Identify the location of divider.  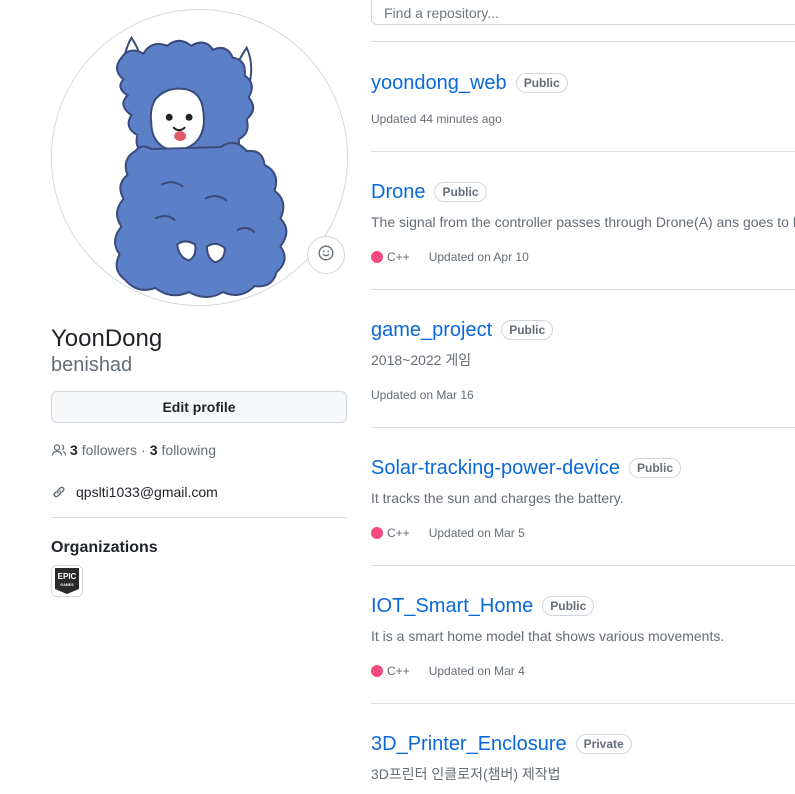
(199, 517).